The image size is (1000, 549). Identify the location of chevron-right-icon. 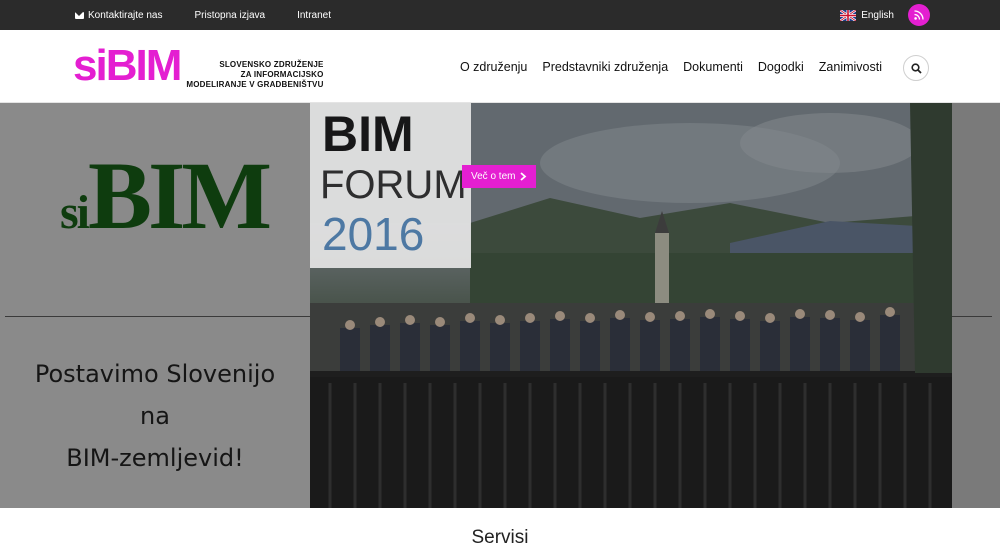
(523, 176).